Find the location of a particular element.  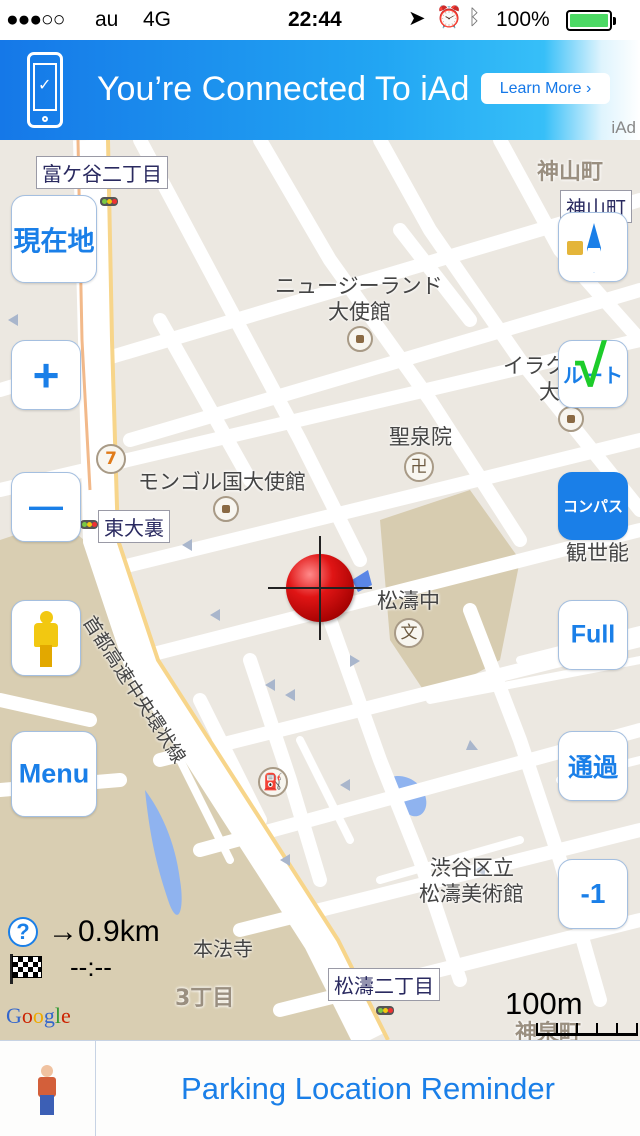

compass-lock-button is located at coordinates (593, 247).